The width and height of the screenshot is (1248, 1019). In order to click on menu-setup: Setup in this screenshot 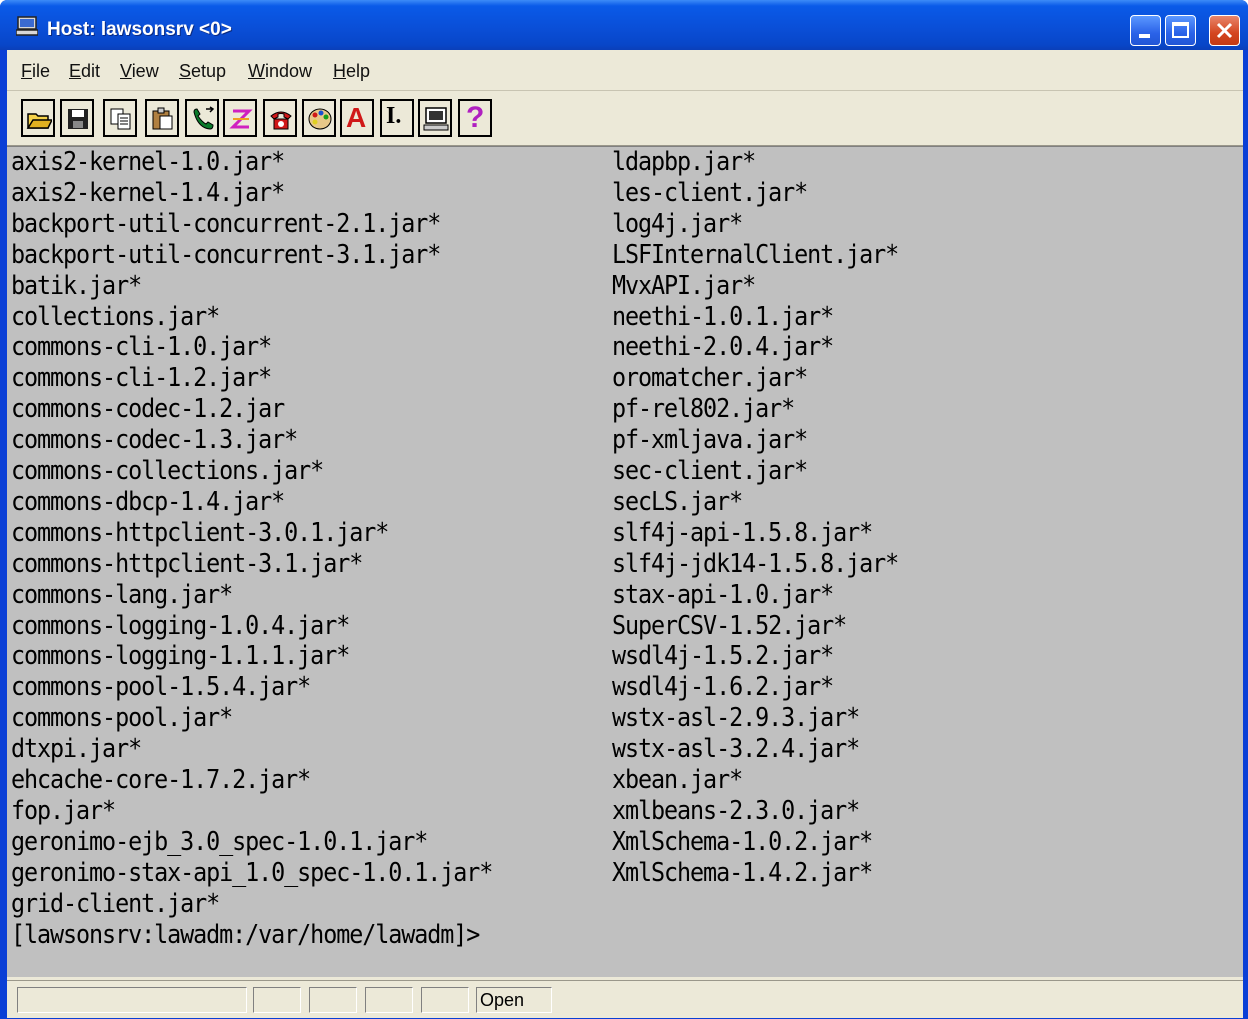, I will do `click(202, 71)`.